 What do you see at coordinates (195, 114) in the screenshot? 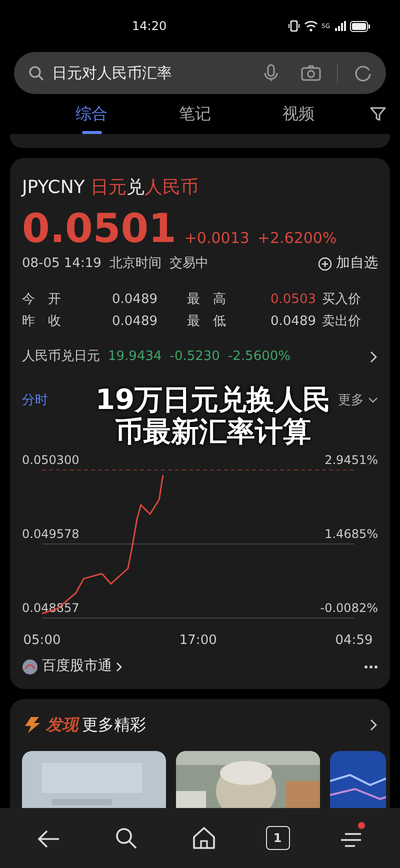
I see `tab: 笔记` at bounding box center [195, 114].